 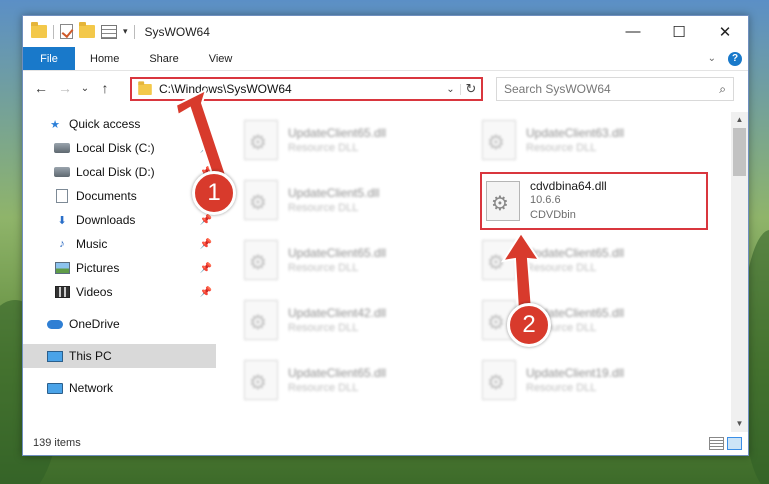 I want to click on file-name: UpdateClient5.dll, so click(x=334, y=193).